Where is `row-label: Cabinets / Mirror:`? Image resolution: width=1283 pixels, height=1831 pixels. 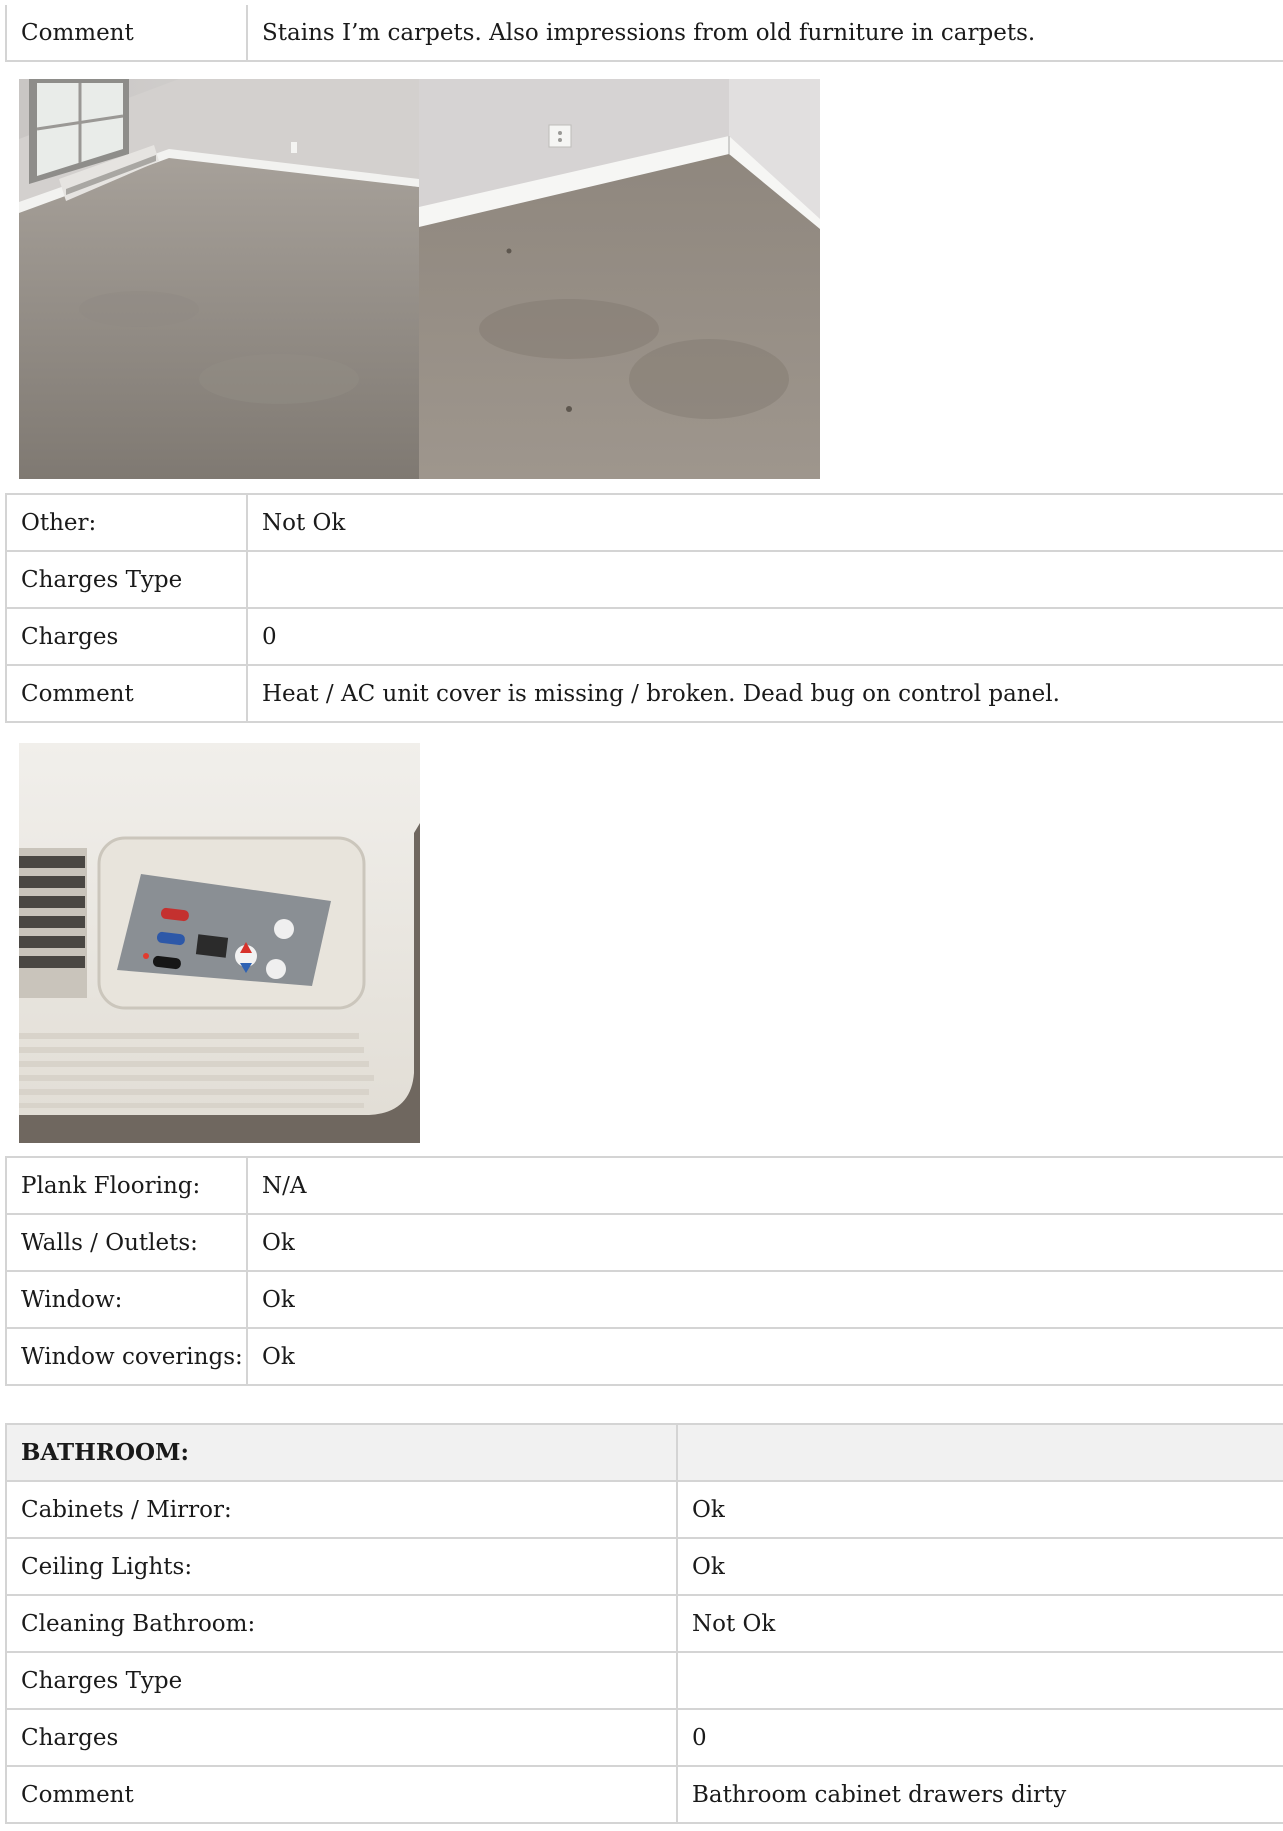
row-label: Cabinets / Mirror: is located at coordinates (341, 1509).